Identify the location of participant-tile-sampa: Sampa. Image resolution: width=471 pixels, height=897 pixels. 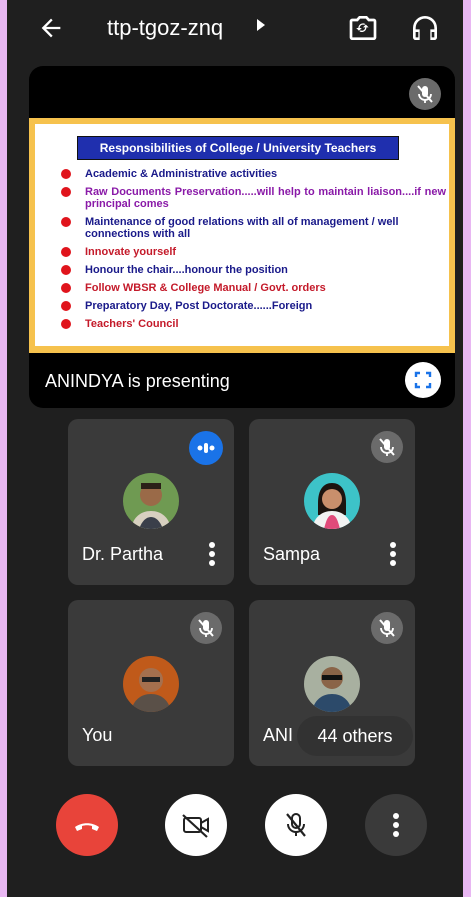
(332, 502).